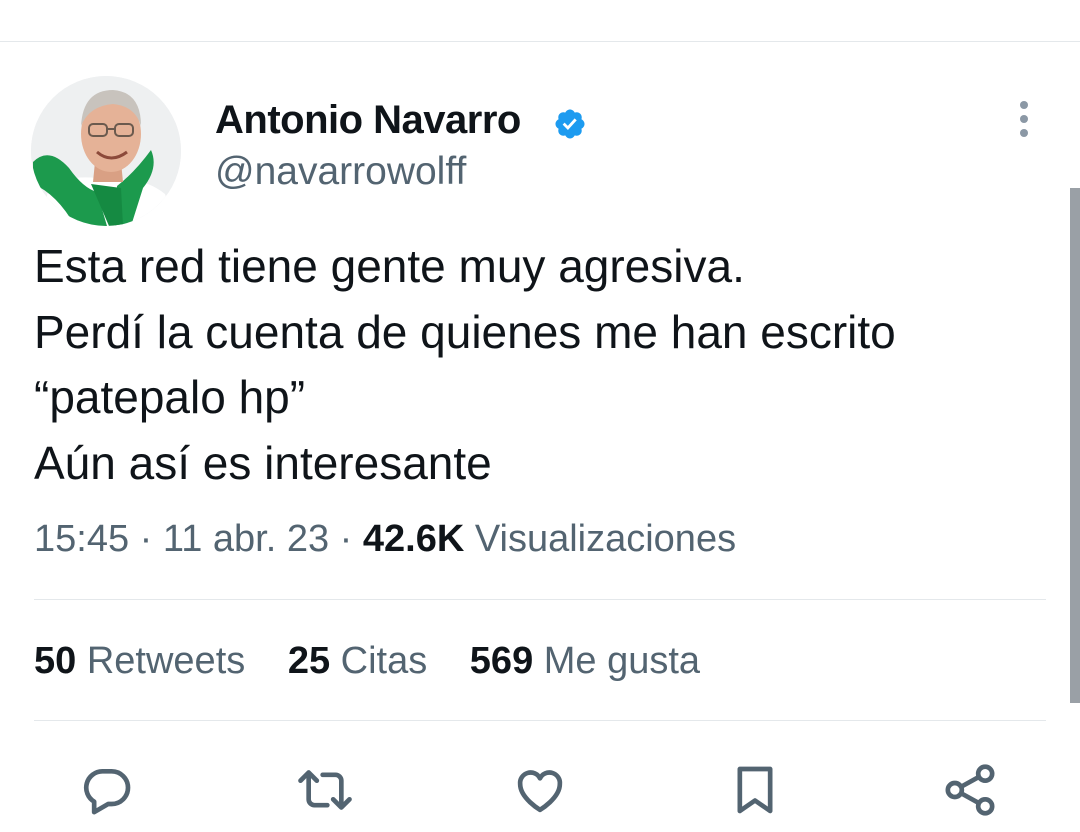 The width and height of the screenshot is (1080, 832). I want to click on retweets-count: 50, so click(55, 661).